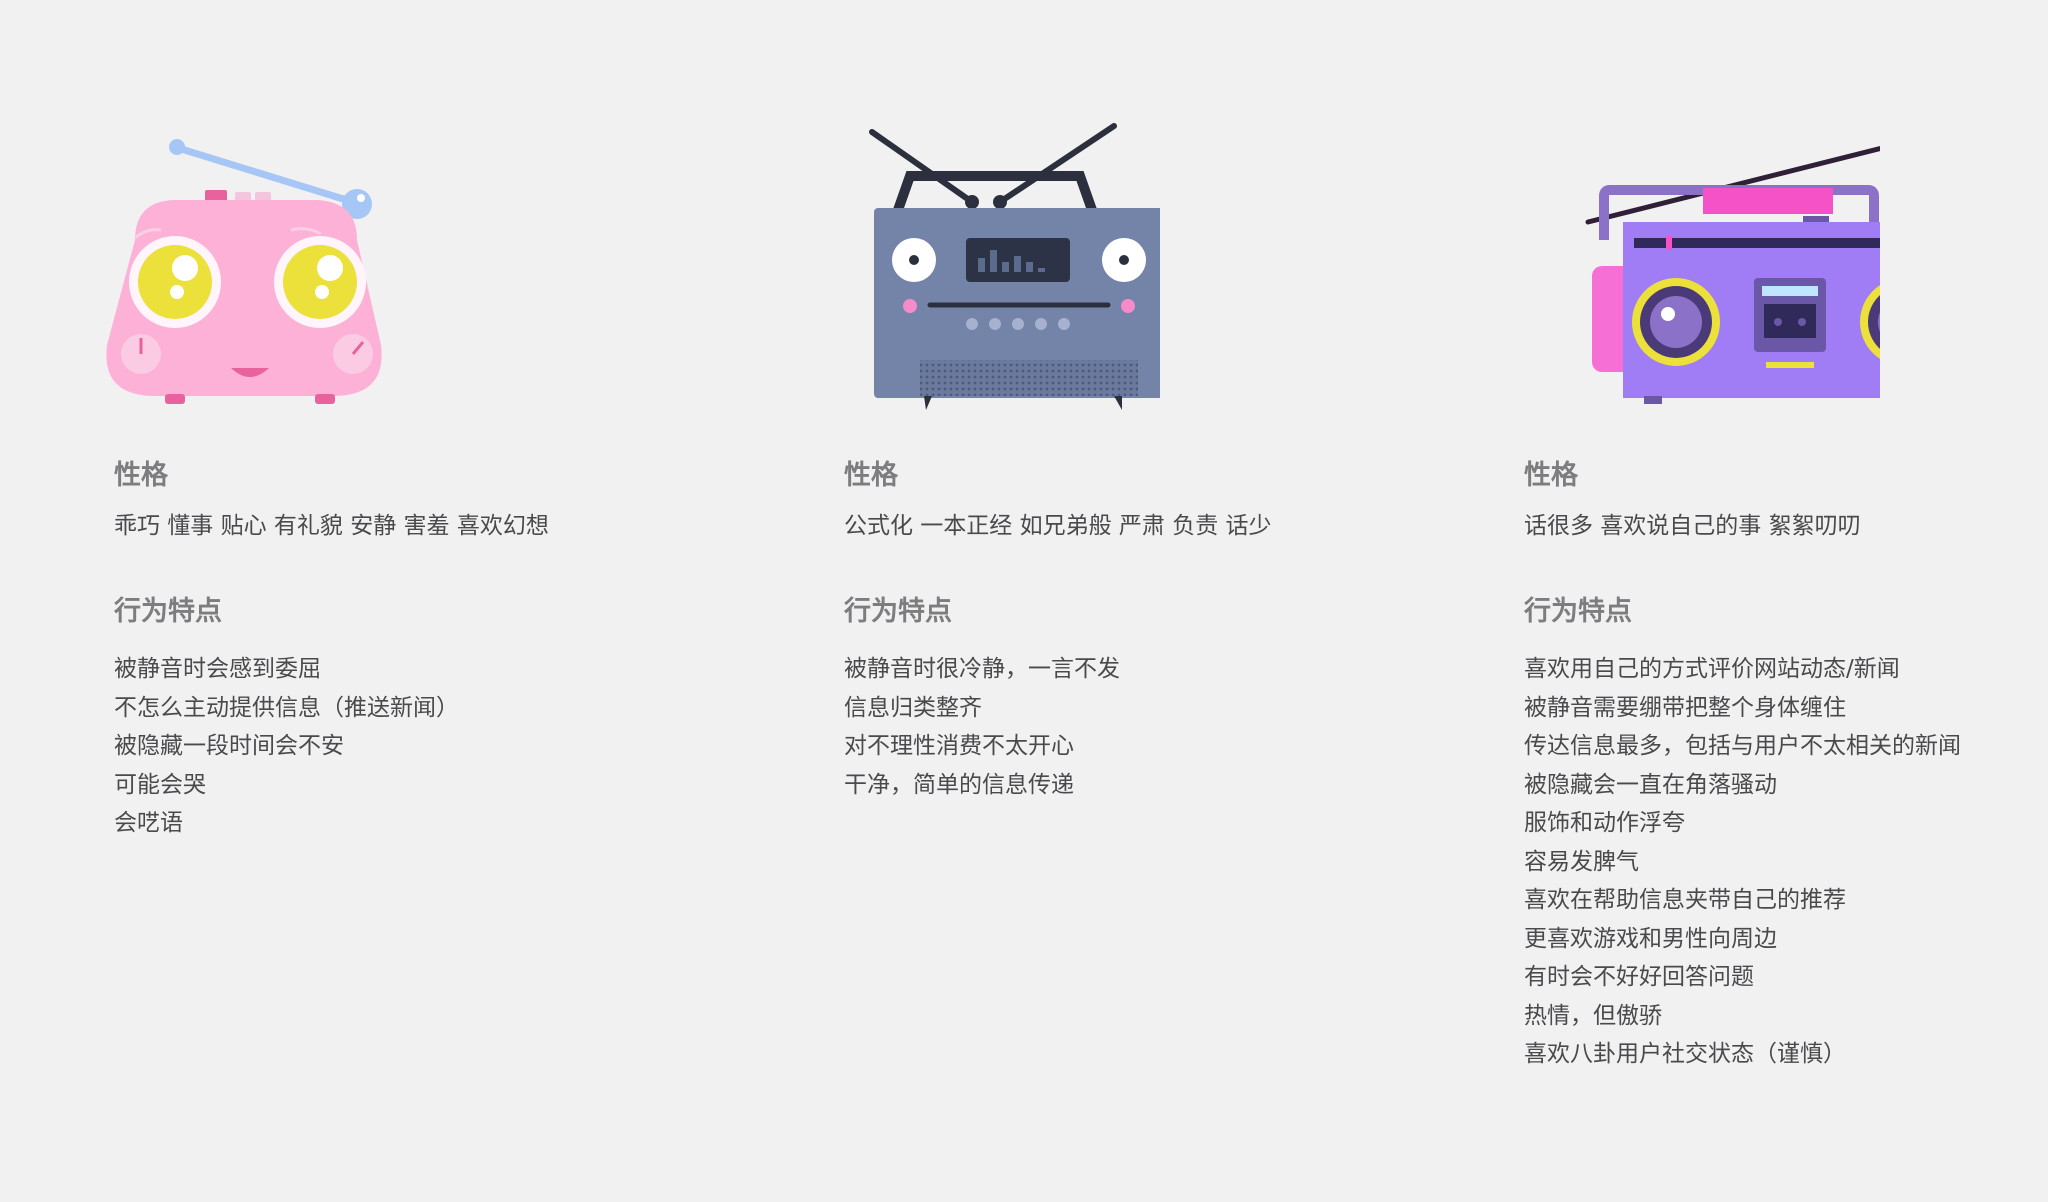 The height and width of the screenshot is (1202, 2048). Describe the element at coordinates (1604, 823) in the screenshot. I see `list-item: 服饰和动作浮夸` at that location.